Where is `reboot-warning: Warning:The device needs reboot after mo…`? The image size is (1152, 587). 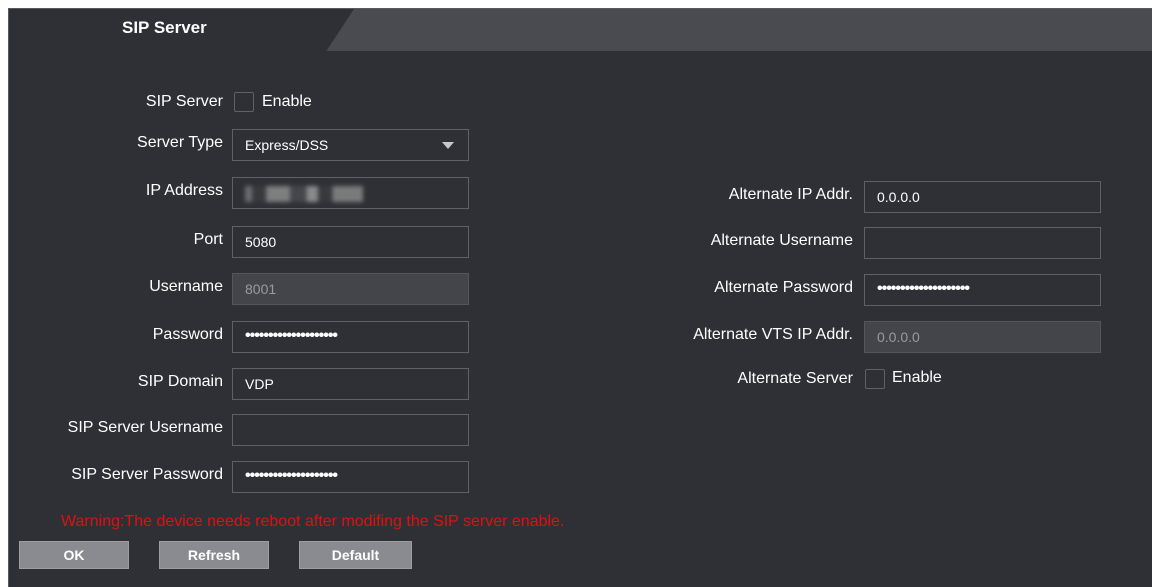
reboot-warning: Warning:The device needs reboot after mo… is located at coordinates (313, 521).